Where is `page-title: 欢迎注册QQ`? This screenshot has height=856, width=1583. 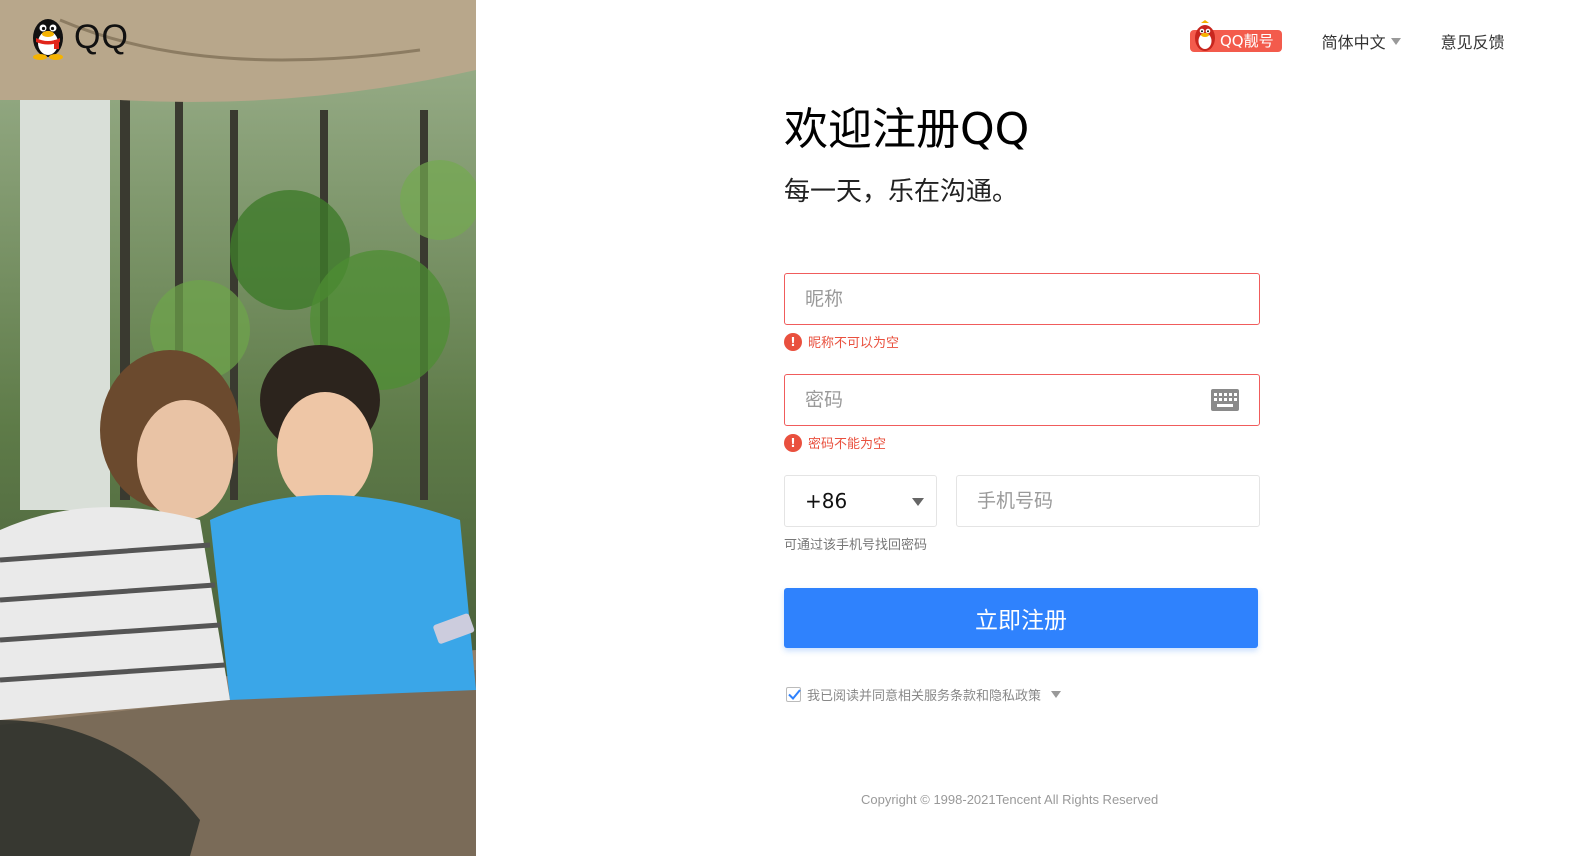 page-title: 欢迎注册QQ is located at coordinates (907, 129).